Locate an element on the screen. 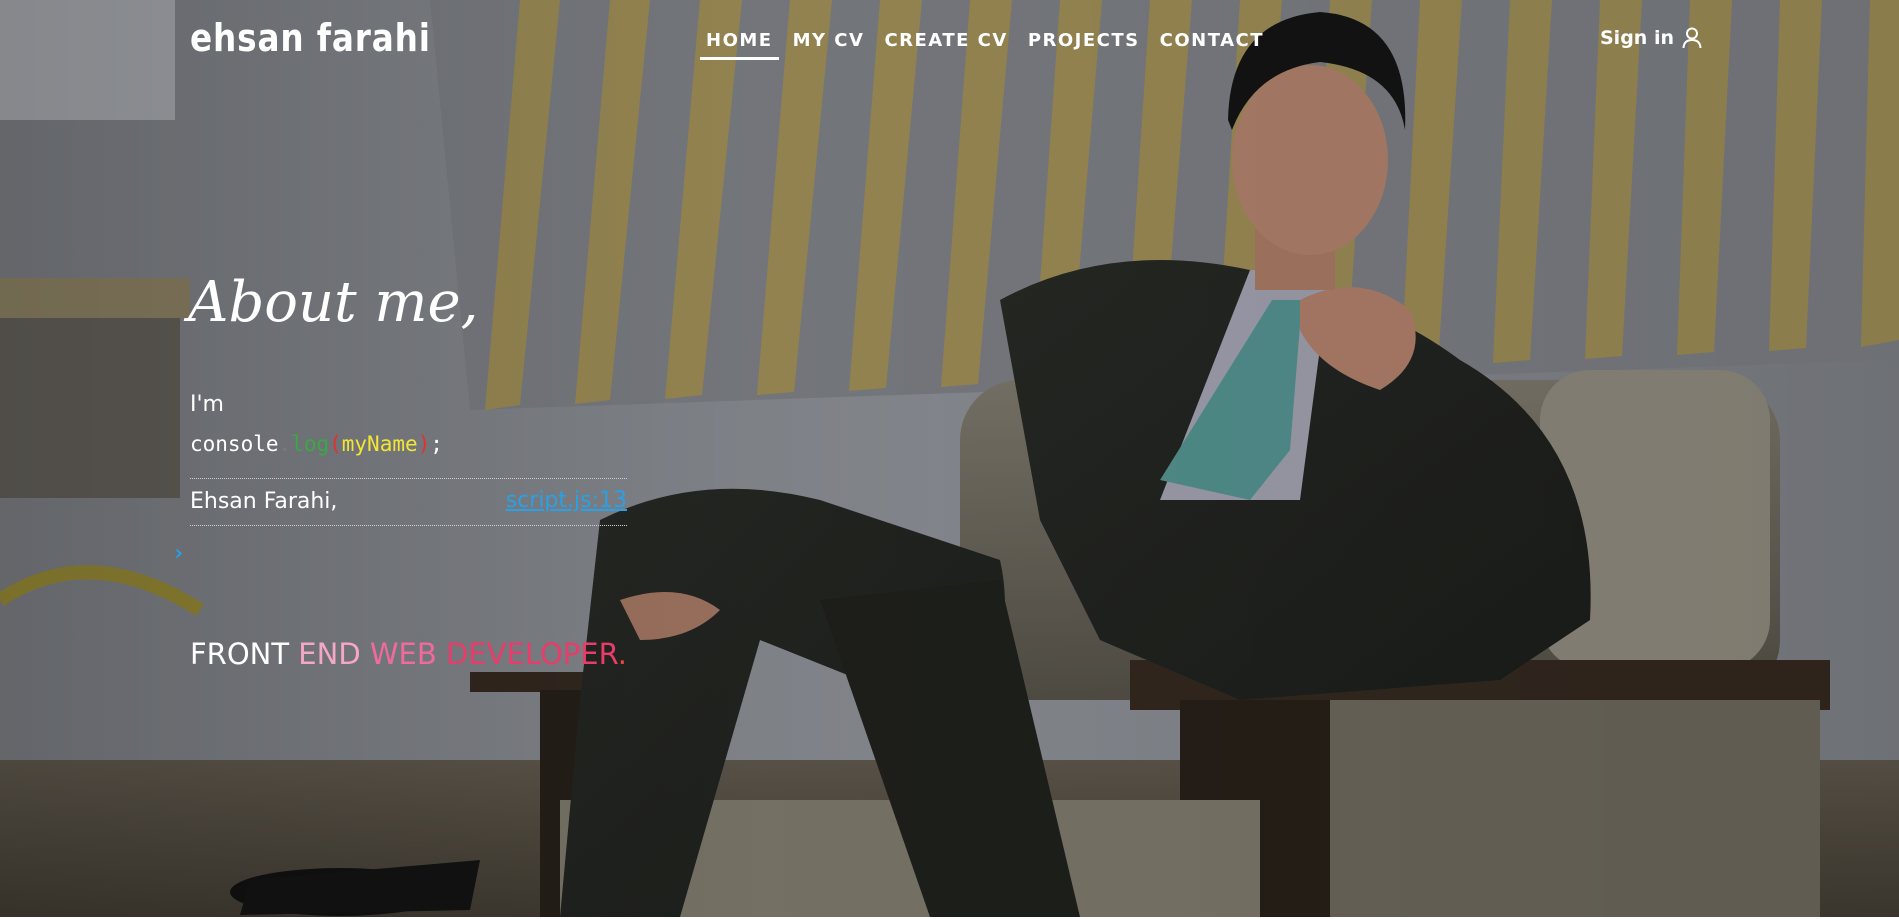 The height and width of the screenshot is (919, 1899). console-output-value: Ehsan Farahi, is located at coordinates (264, 501).